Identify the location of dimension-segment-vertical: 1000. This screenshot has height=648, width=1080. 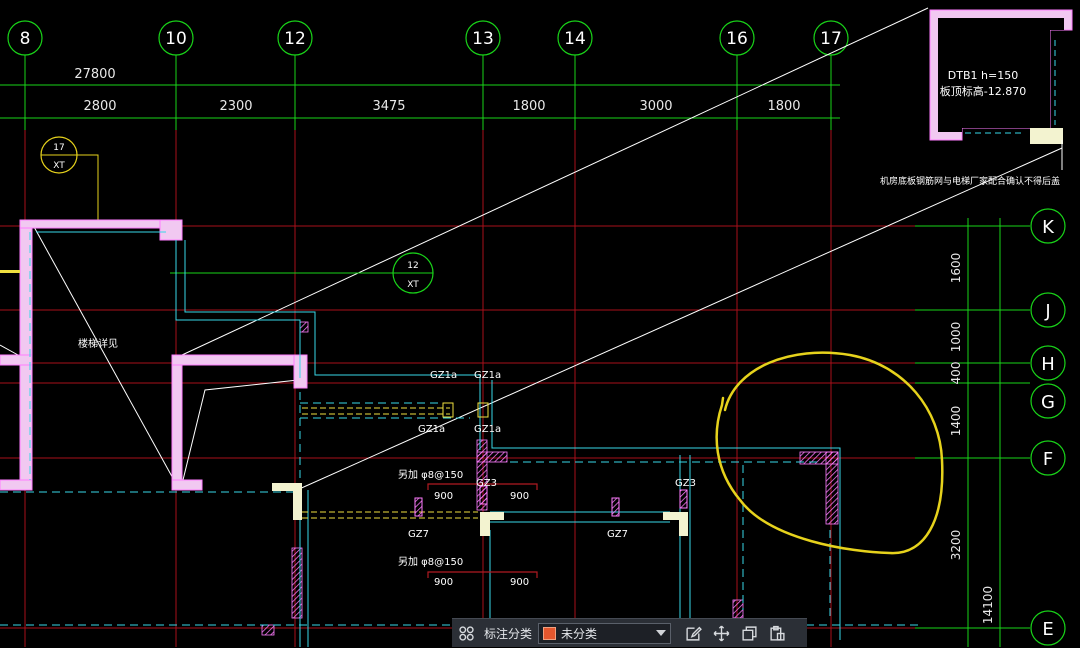
(956, 337).